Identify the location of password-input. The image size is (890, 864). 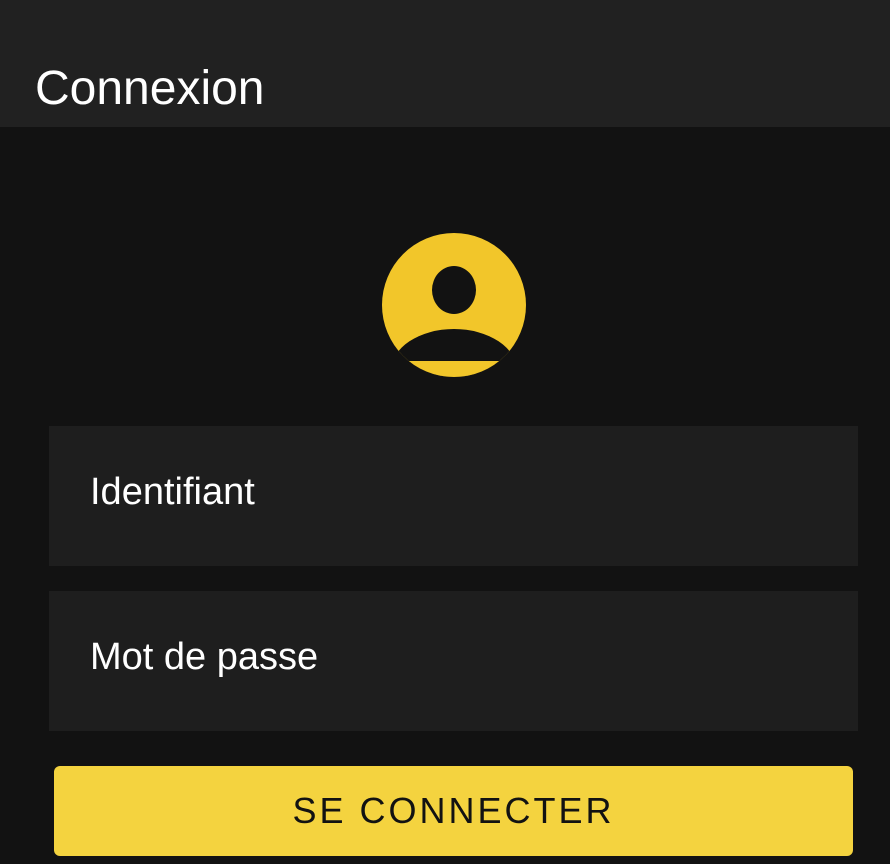
(453, 661).